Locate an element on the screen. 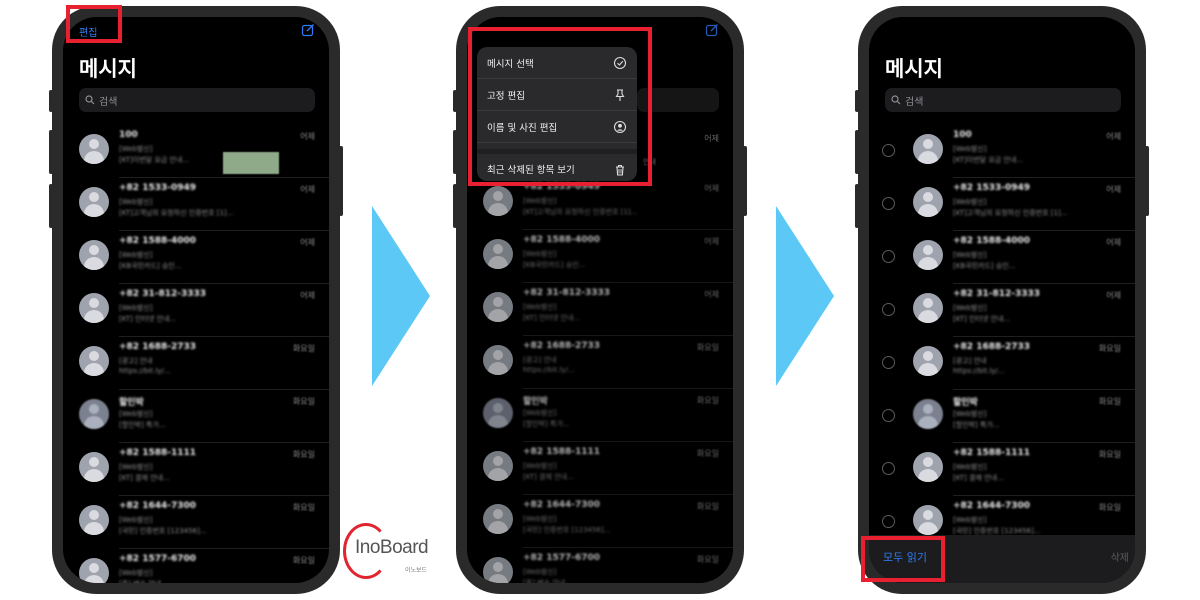  sender-name: +82 1688-2733 is located at coordinates (992, 347).